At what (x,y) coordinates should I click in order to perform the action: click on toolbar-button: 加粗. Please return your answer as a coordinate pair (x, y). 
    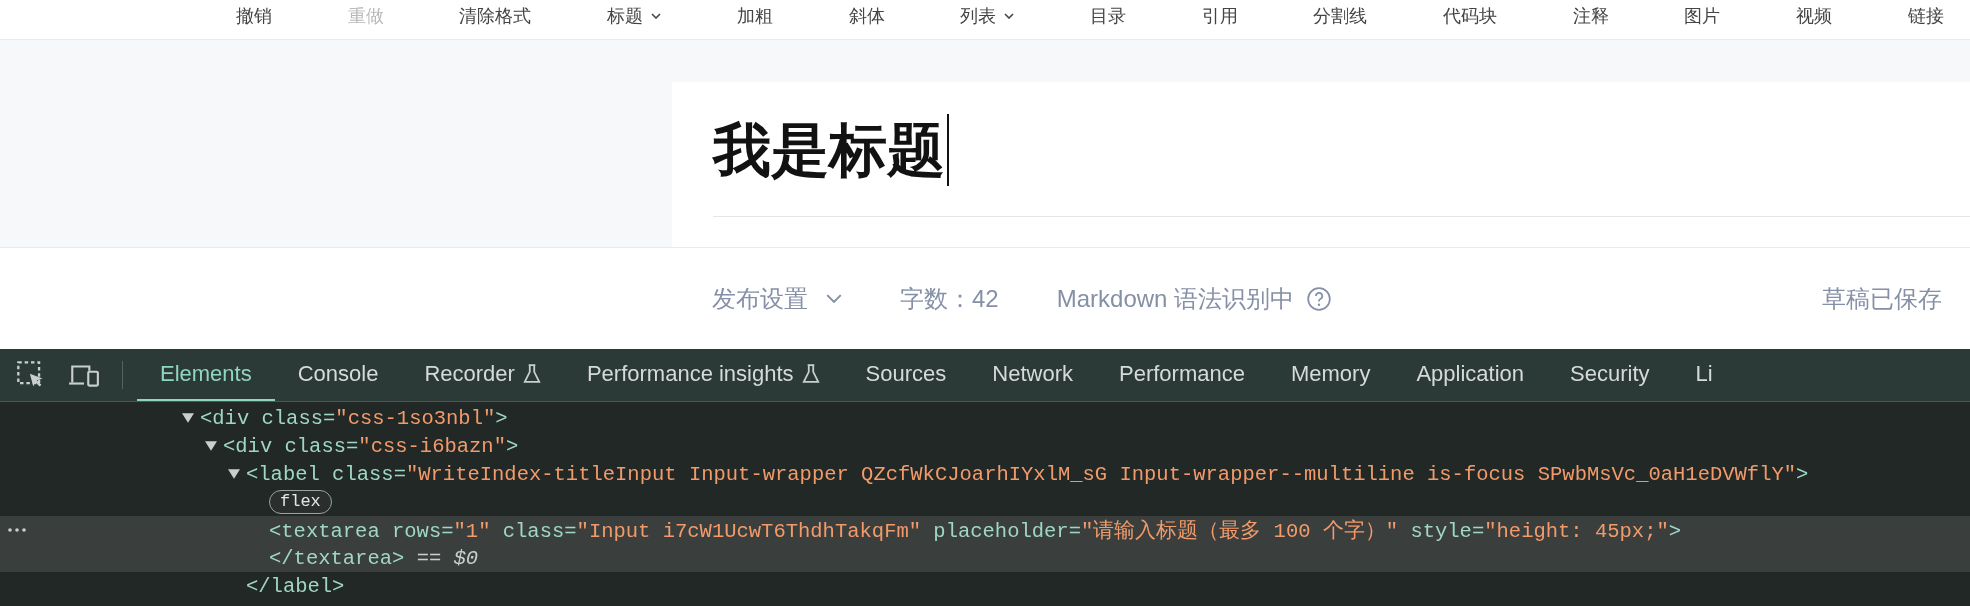
    Looking at the image, I should click on (754, 16).